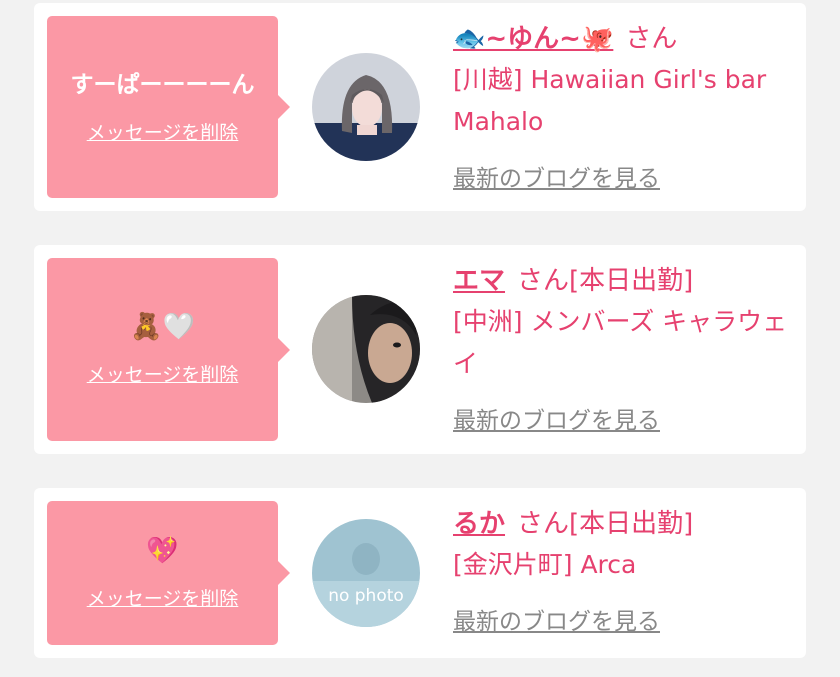 Image resolution: width=840 pixels, height=677 pixels. What do you see at coordinates (610, 100) in the screenshot?
I see `store-name: [川越] Hawaiian Girl's bar Mahalo` at bounding box center [610, 100].